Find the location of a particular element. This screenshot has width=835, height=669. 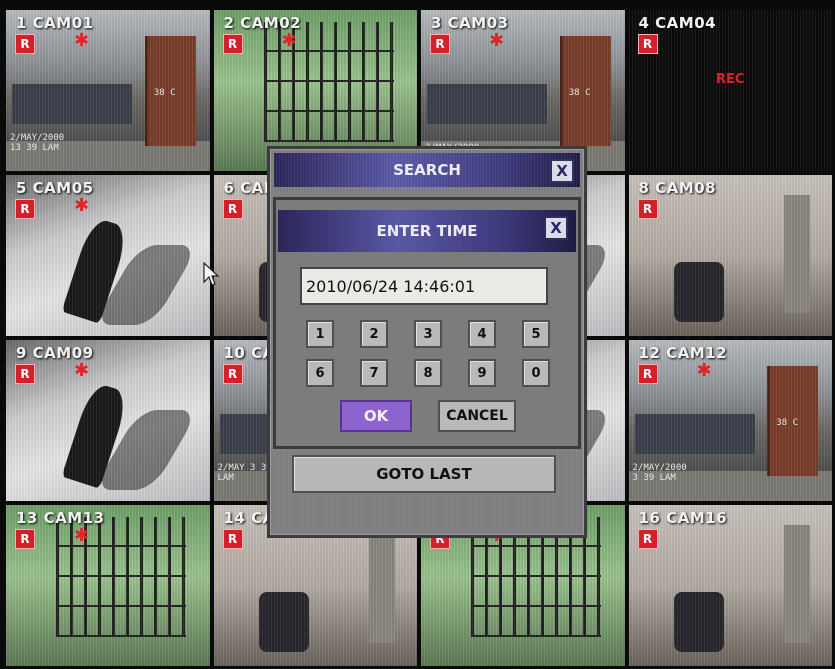

cancel-button: CANCEL is located at coordinates (477, 416).